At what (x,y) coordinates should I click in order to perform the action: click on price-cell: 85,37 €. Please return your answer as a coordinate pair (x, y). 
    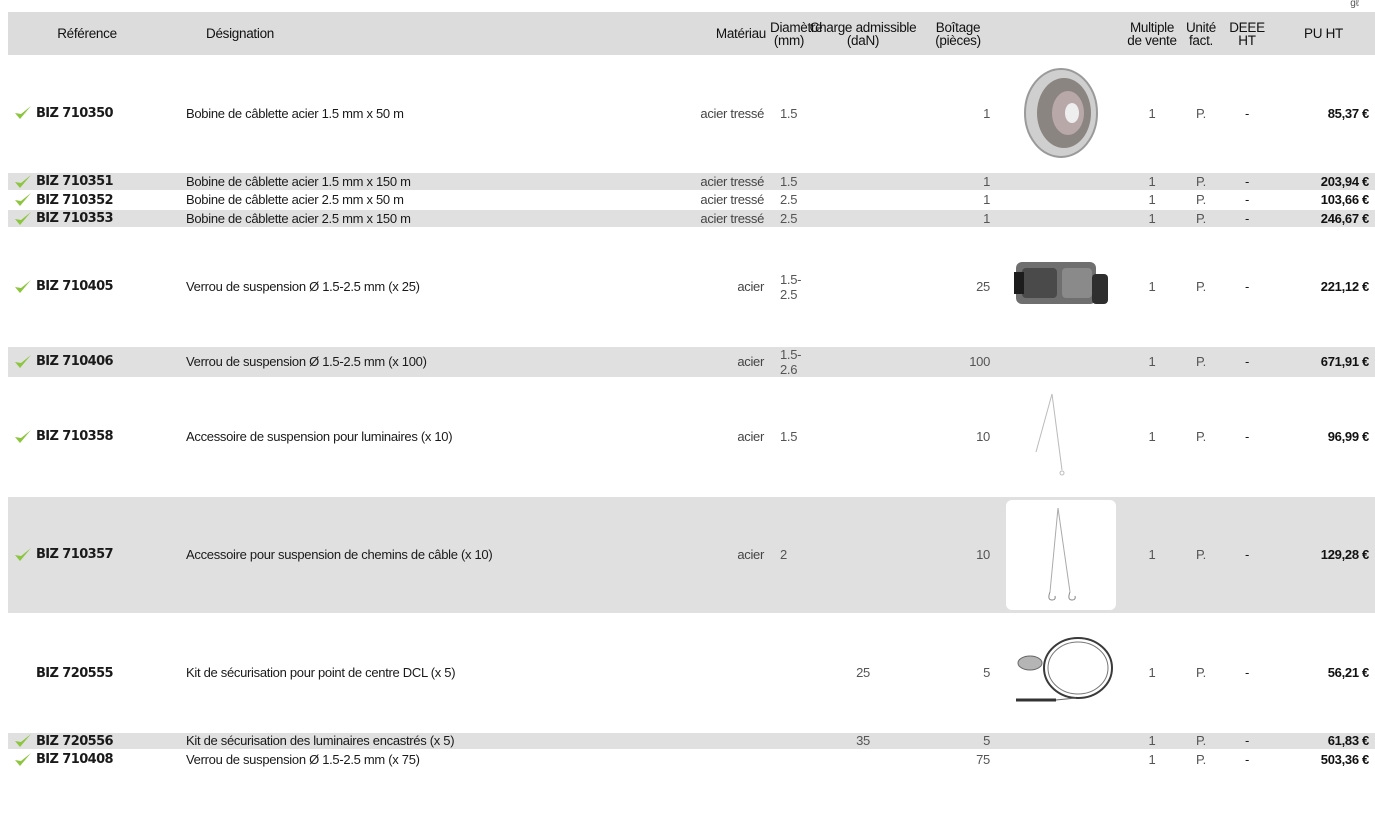
    Looking at the image, I should click on (1323, 113).